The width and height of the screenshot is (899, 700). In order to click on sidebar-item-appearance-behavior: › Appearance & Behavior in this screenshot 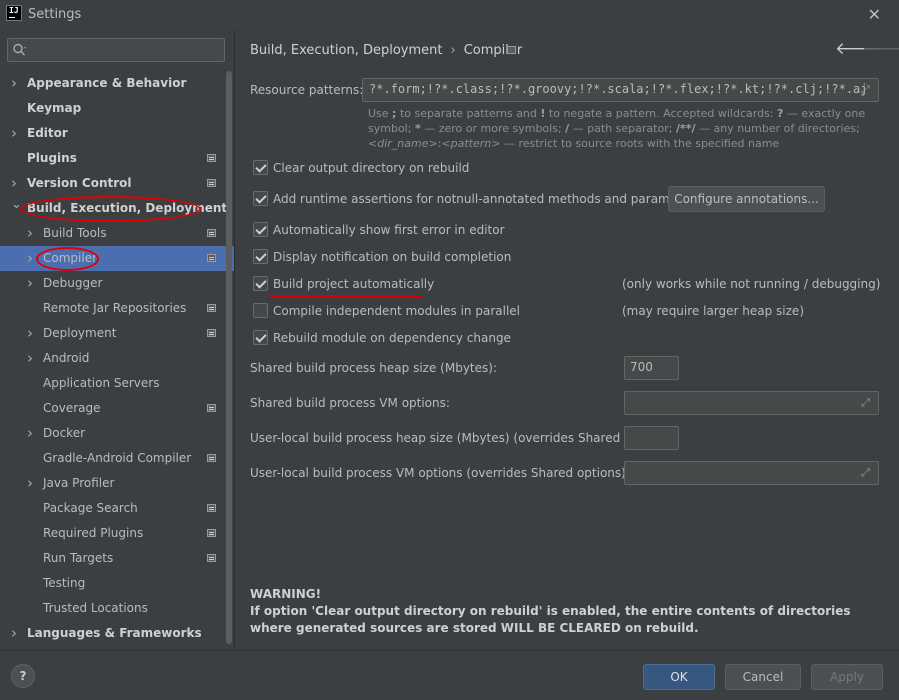, I will do `click(117, 83)`.